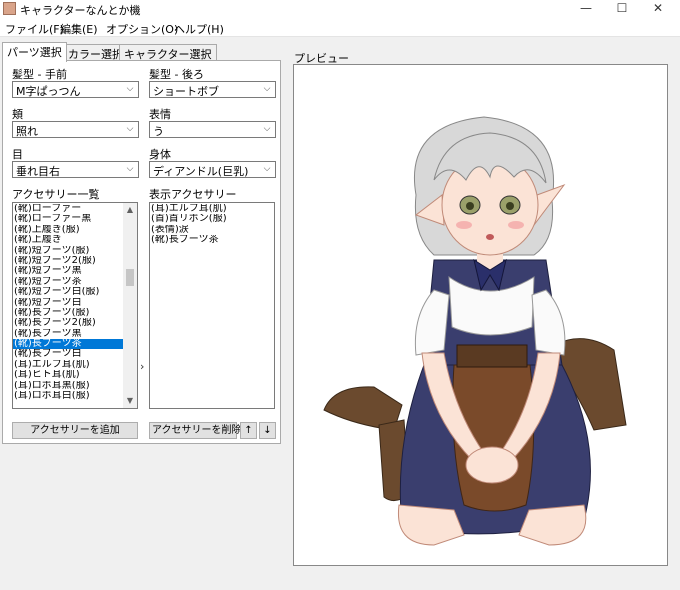 Image resolution: width=680 pixels, height=590 pixels. Describe the element at coordinates (516, 225) in the screenshot. I see `right-blush-shape` at that location.